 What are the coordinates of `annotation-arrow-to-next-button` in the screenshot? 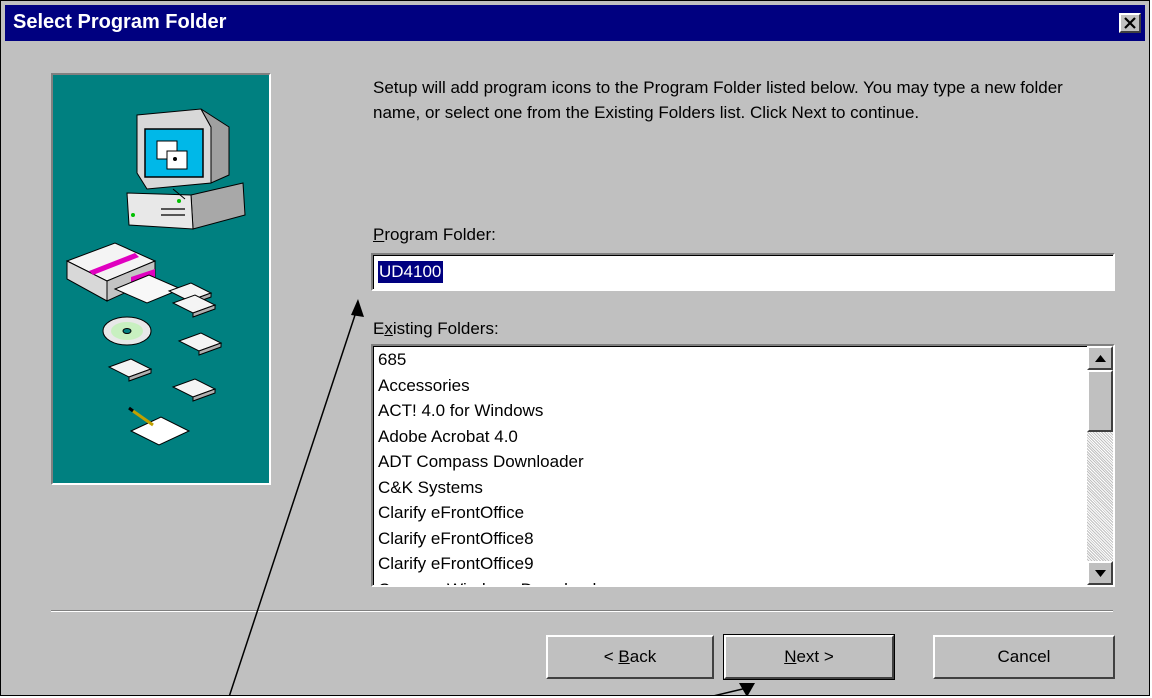 It's located at (734, 689).